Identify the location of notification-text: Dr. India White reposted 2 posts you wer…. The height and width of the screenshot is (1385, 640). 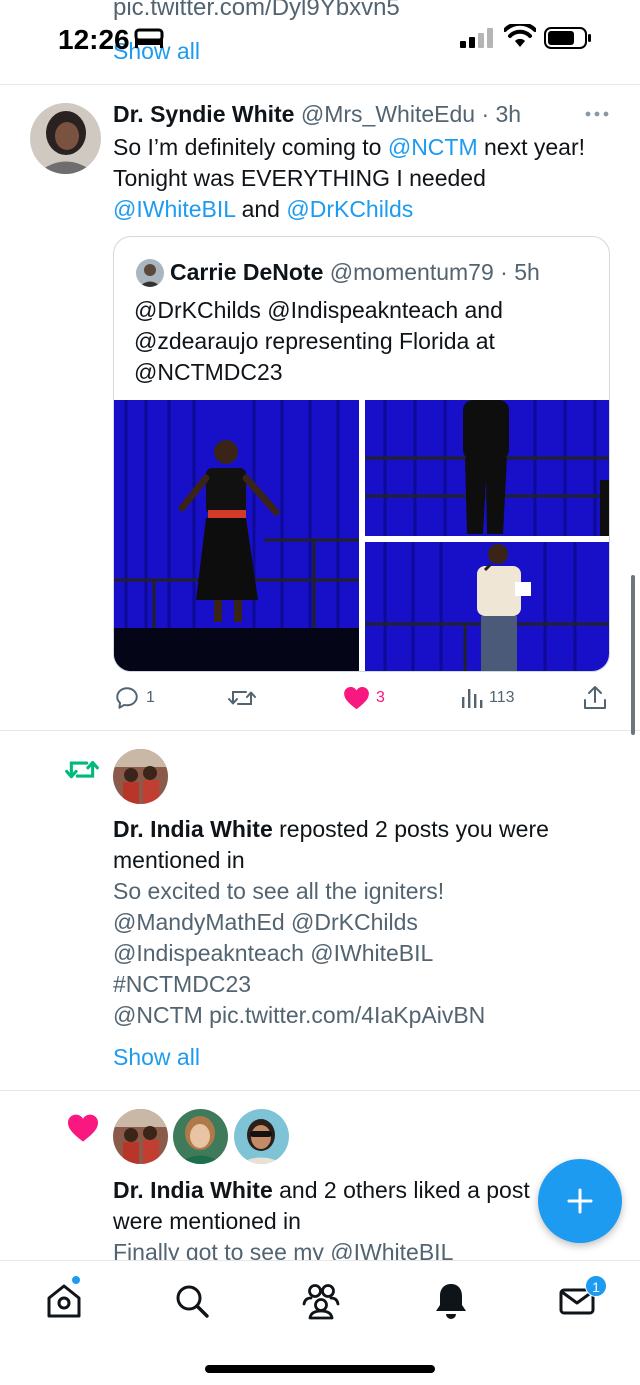
(353, 922).